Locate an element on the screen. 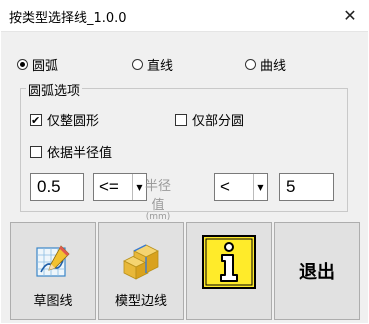 The width and height of the screenshot is (369, 324). min-radius-input: 0.5 is located at coordinates (57, 187).